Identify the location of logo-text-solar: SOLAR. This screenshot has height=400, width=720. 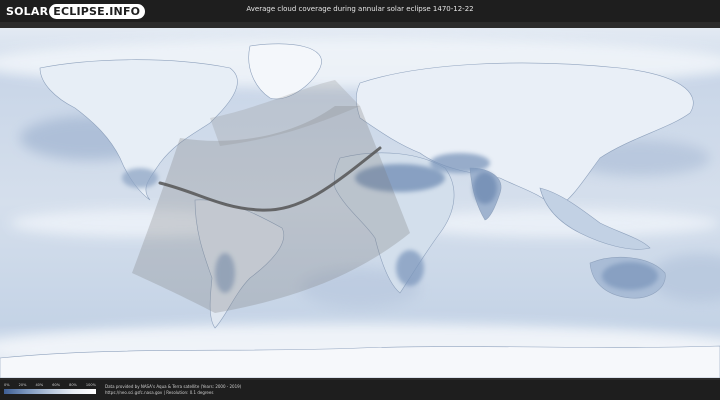
(27, 11).